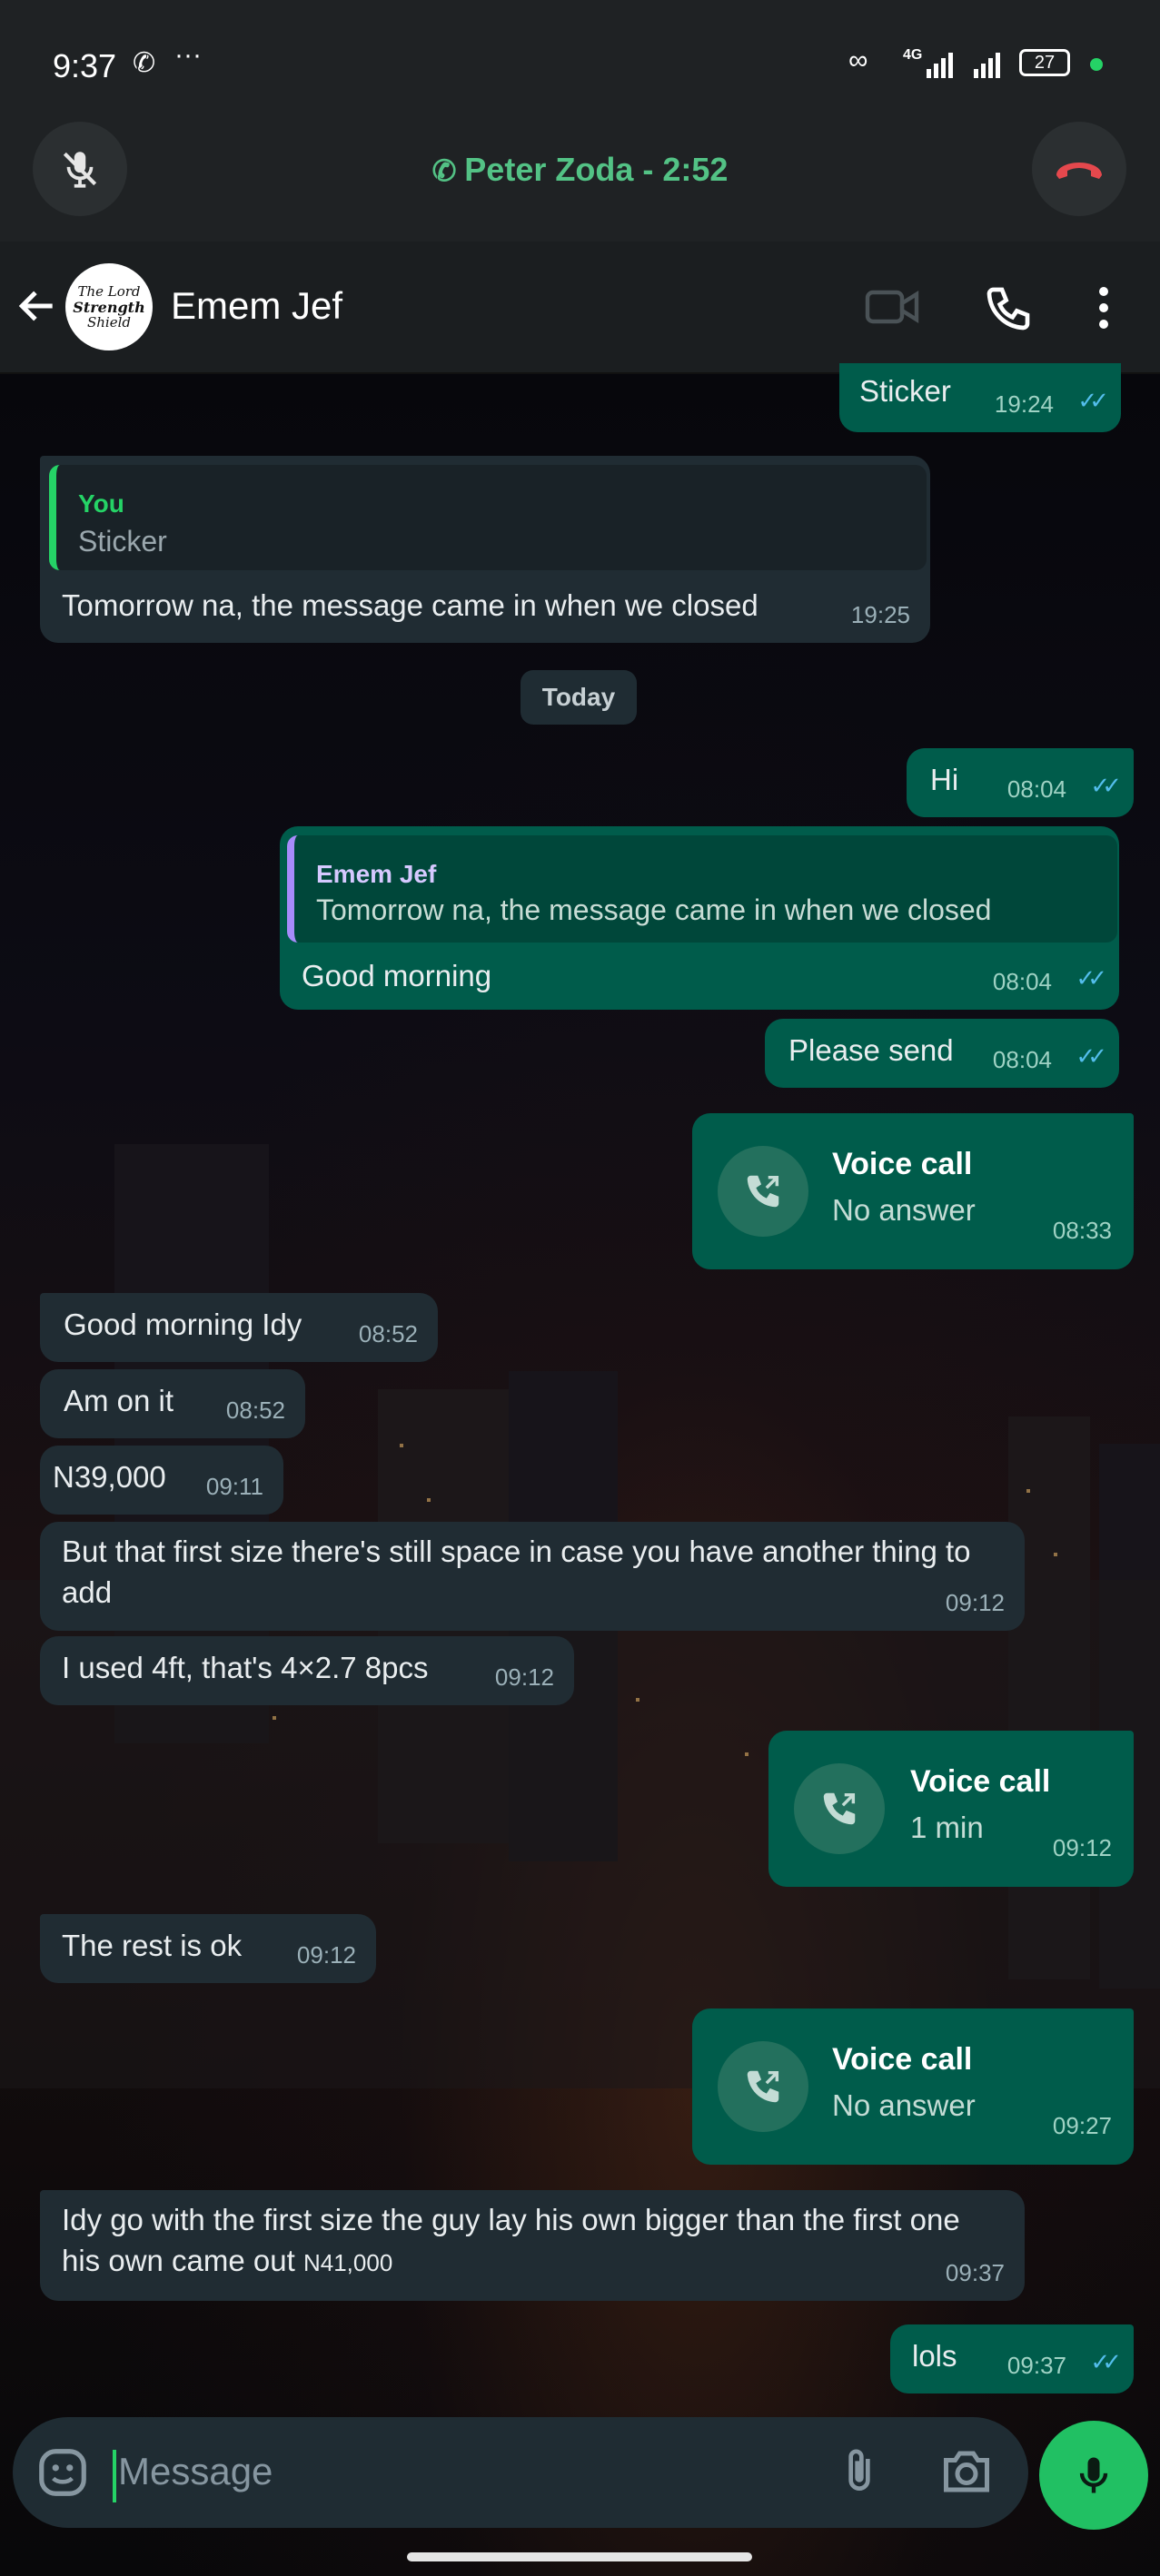 The height and width of the screenshot is (2576, 1160). Describe the element at coordinates (115, 2476) in the screenshot. I see `text-caret` at that location.